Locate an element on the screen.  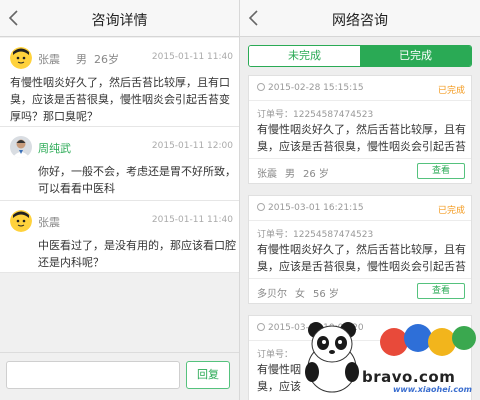
game-site-logo-icon is located at coordinates (428, 340).